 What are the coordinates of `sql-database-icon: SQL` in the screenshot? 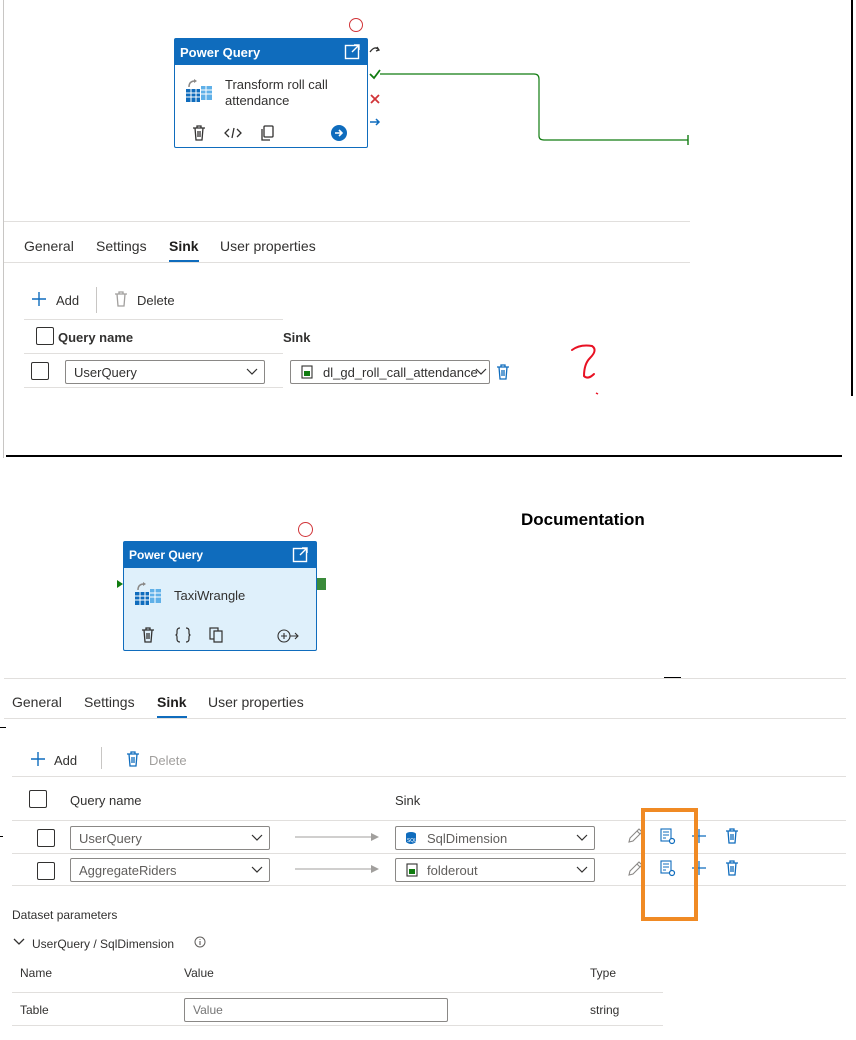 It's located at (411, 838).